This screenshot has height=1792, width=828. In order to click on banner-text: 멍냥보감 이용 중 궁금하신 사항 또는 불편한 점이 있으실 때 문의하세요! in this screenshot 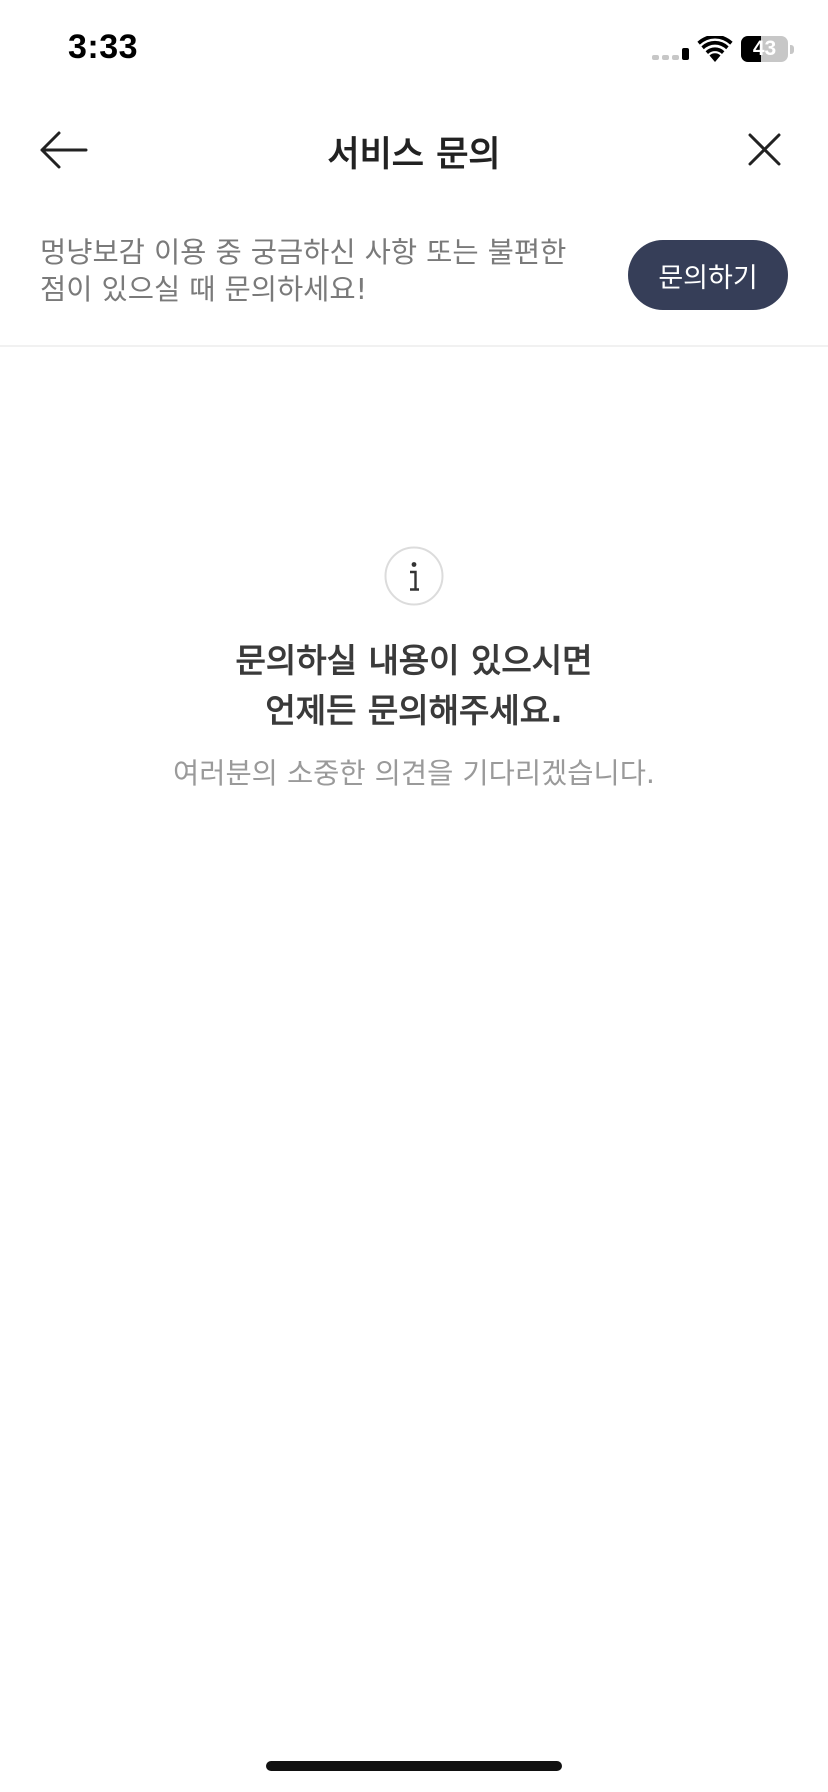, I will do `click(303, 271)`.